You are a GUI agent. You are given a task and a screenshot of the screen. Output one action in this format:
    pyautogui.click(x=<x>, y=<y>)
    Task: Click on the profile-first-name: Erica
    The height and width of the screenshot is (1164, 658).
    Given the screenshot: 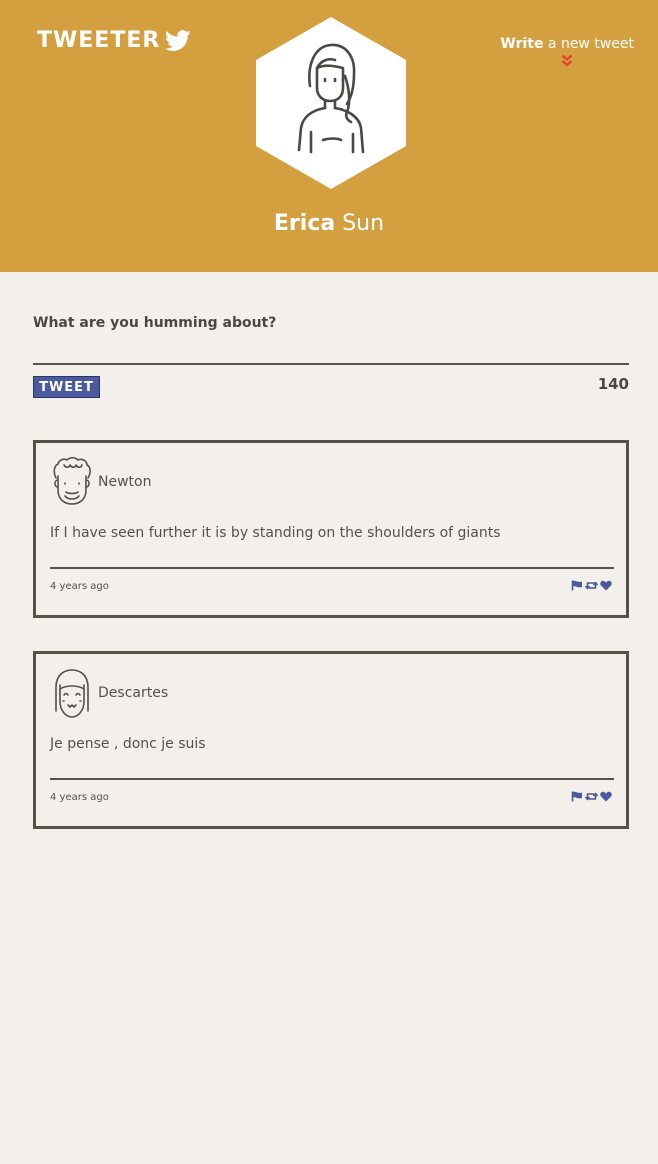 What is the action you would take?
    pyautogui.click(x=304, y=223)
    